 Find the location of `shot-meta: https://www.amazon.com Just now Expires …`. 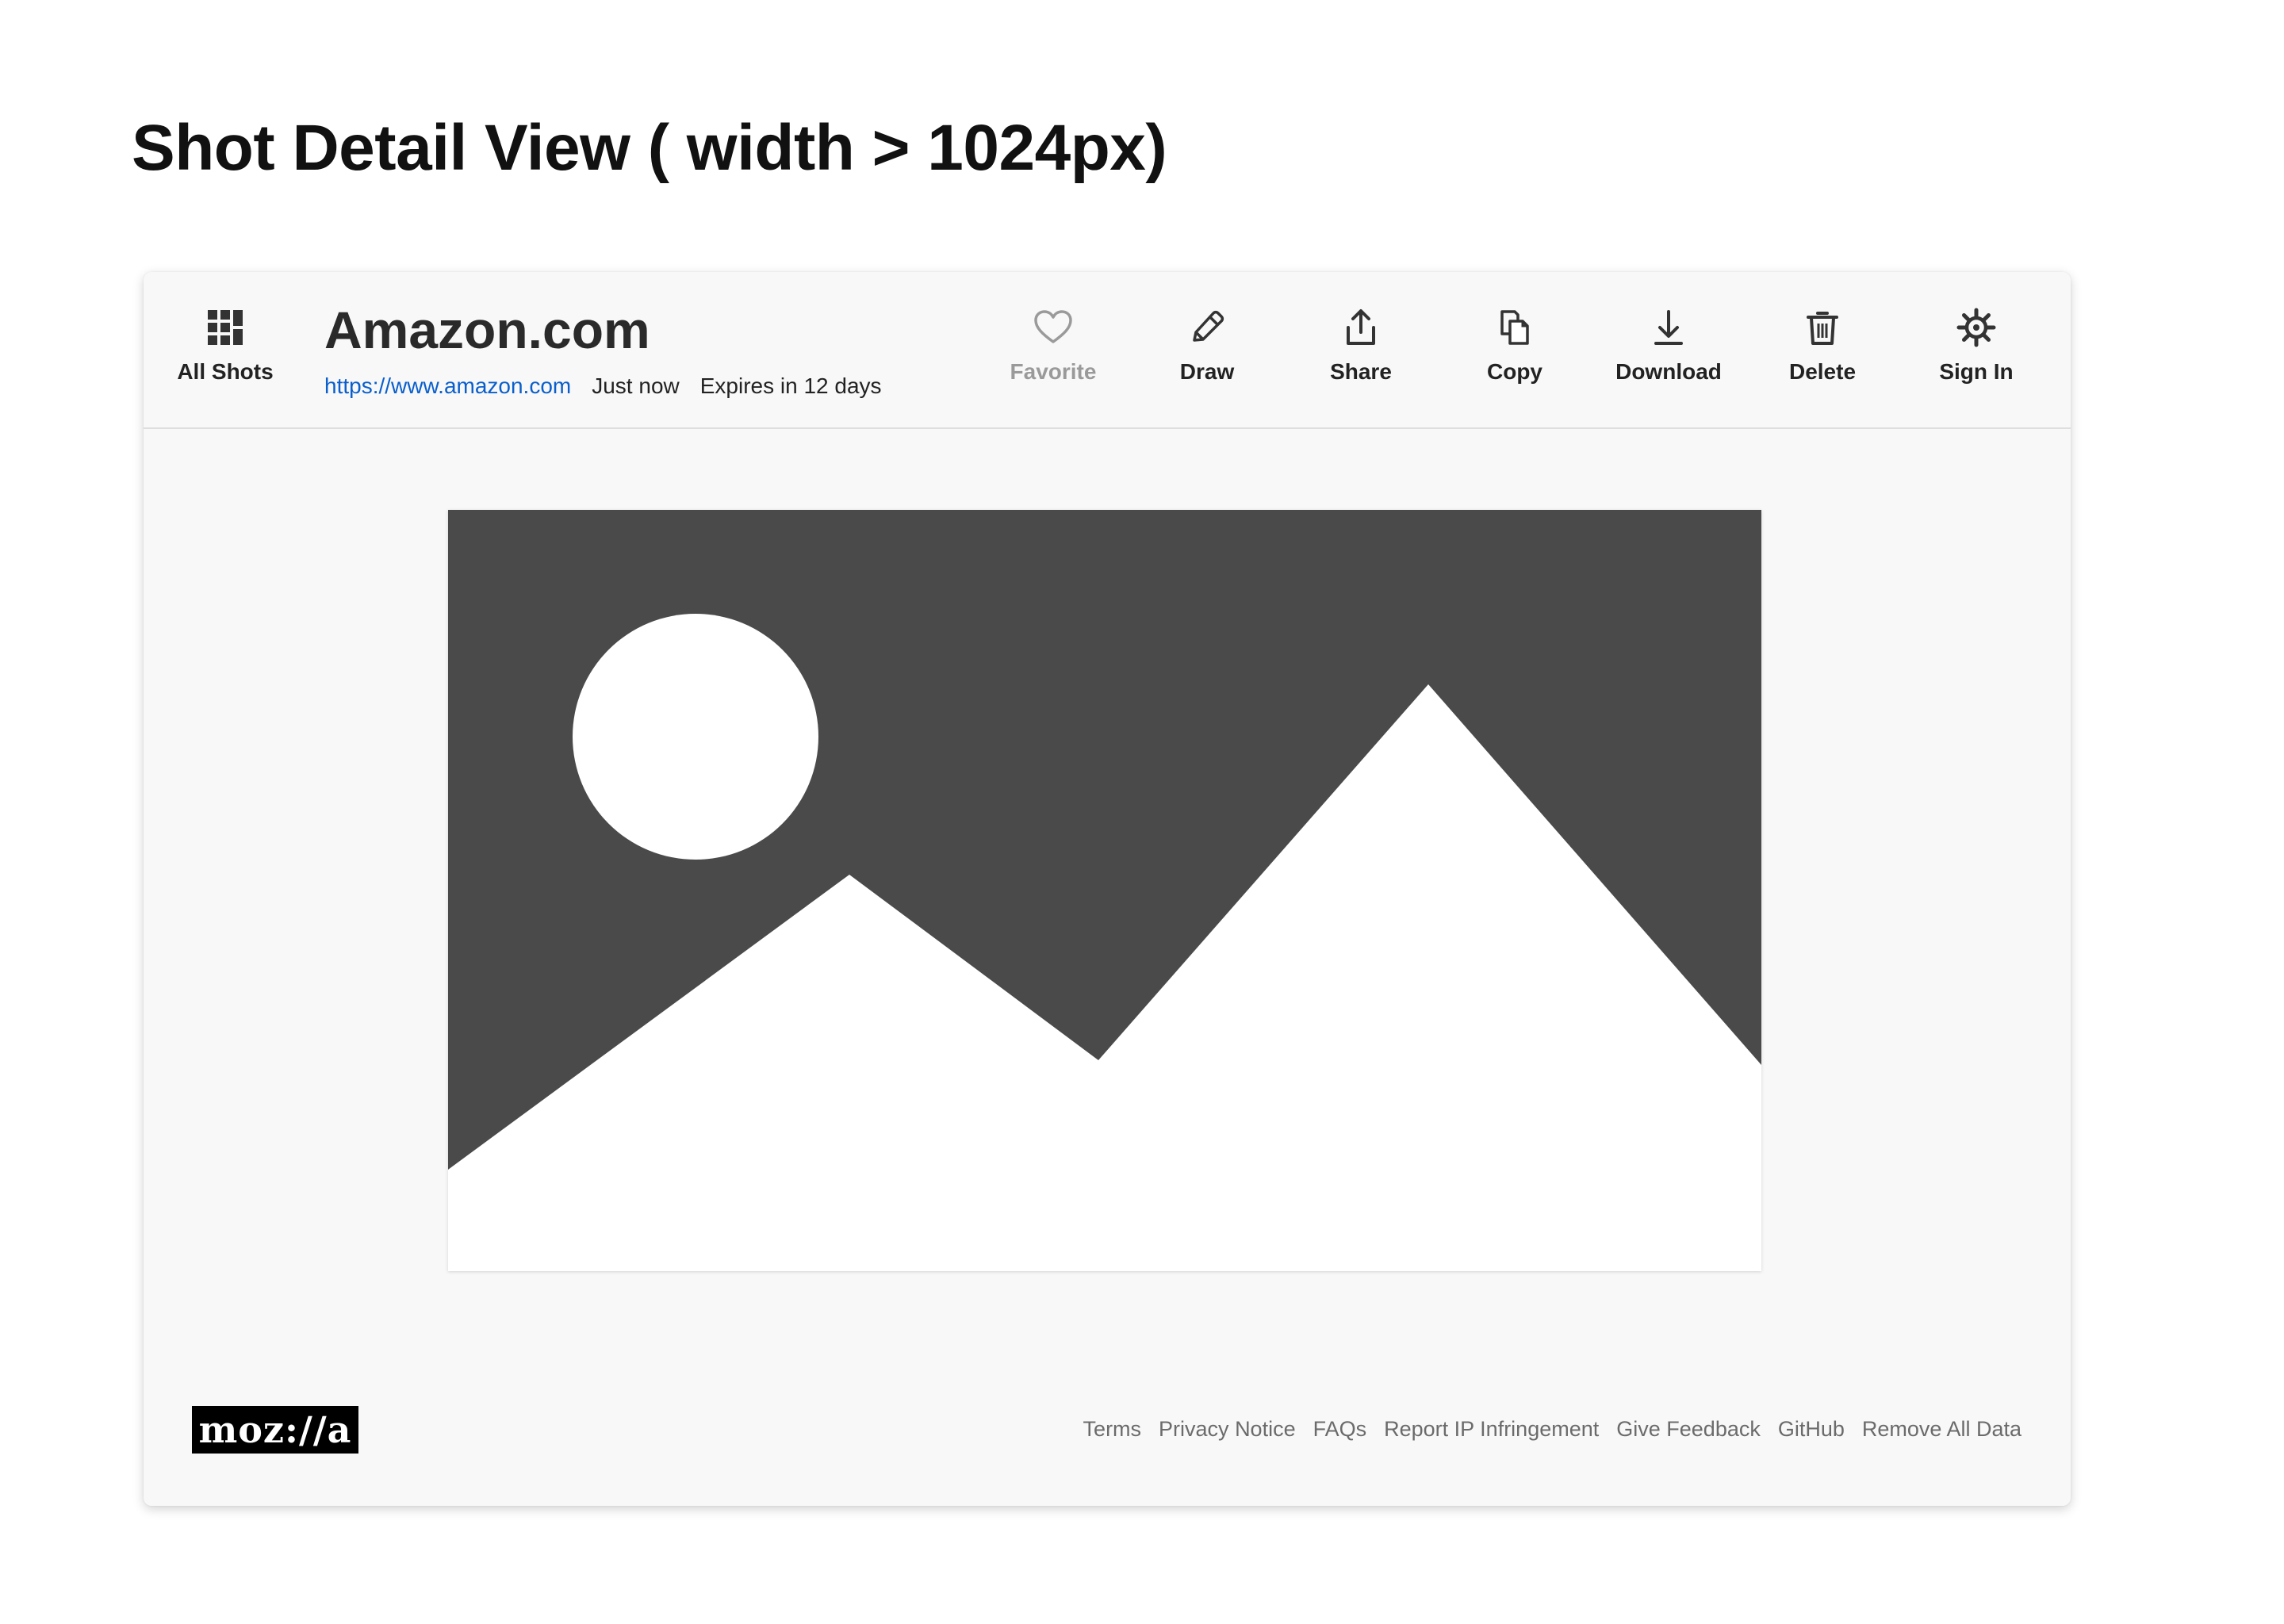

shot-meta: https://www.amazon.com Just now Expires … is located at coordinates (603, 386).